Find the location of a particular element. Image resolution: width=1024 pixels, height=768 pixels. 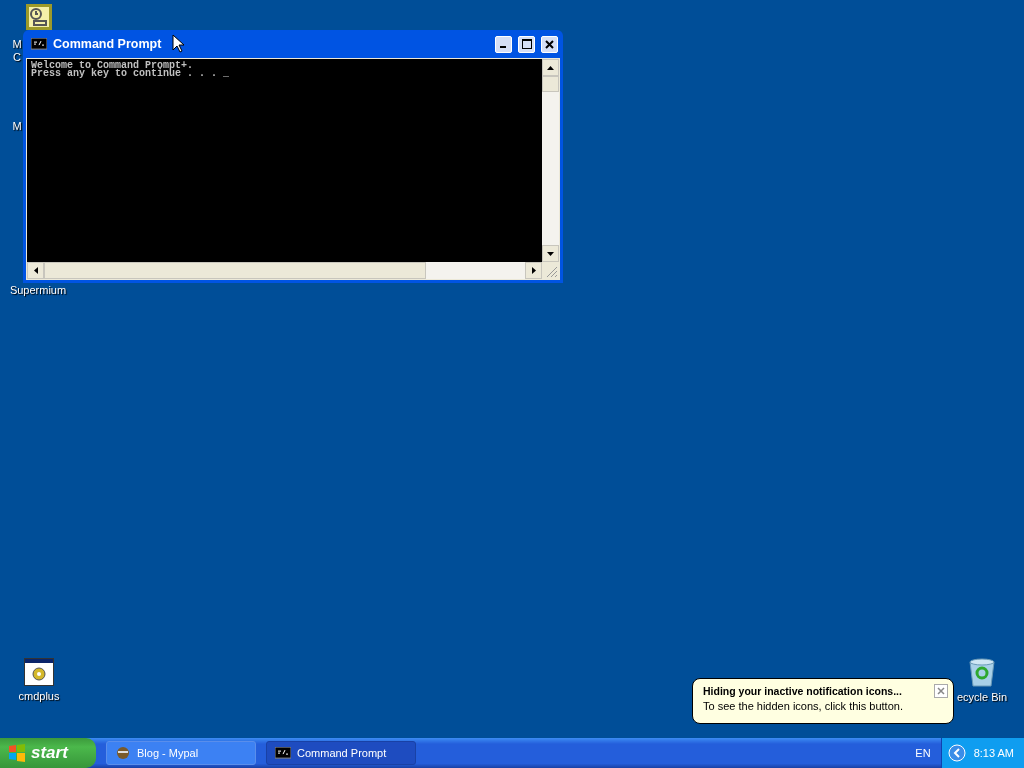

taskbar-button: Blog - Mypal is located at coordinates (181, 753).